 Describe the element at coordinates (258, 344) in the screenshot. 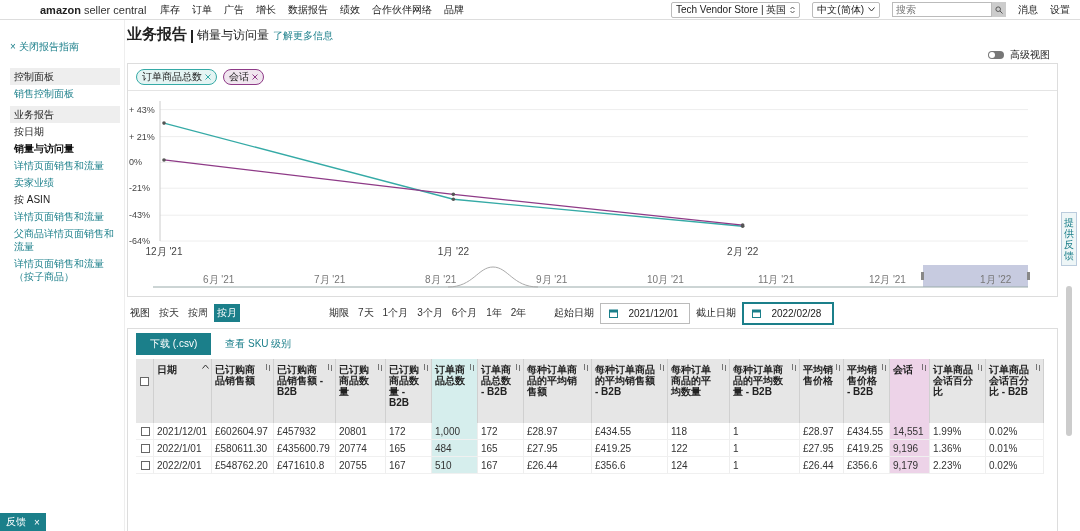

I see `sku-link: 查看 SKU 级别` at that location.